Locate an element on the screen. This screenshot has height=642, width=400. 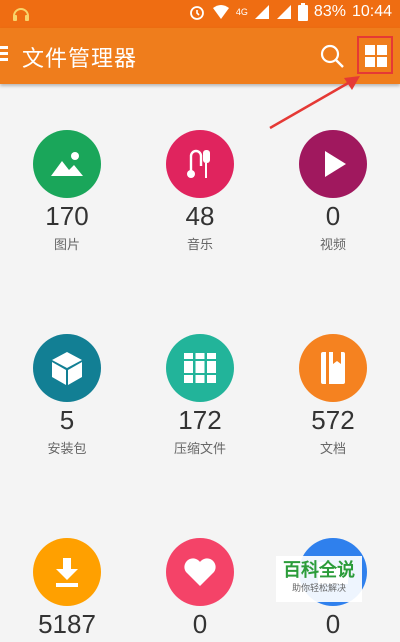
category-documents: 572 文档 is located at coordinates (333, 395).